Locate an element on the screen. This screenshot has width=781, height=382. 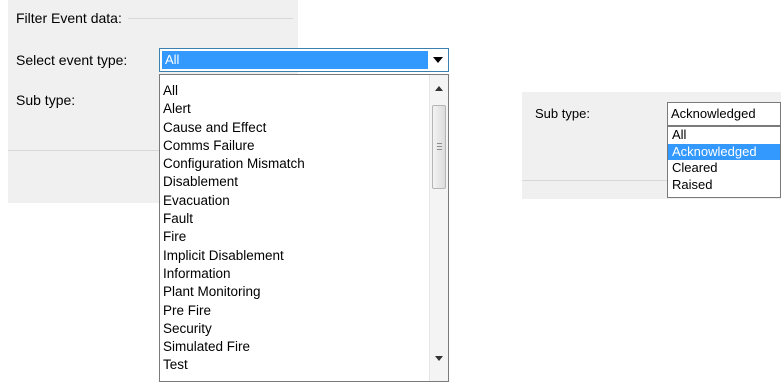
event-type-option-fire: Fire is located at coordinates (293, 237).